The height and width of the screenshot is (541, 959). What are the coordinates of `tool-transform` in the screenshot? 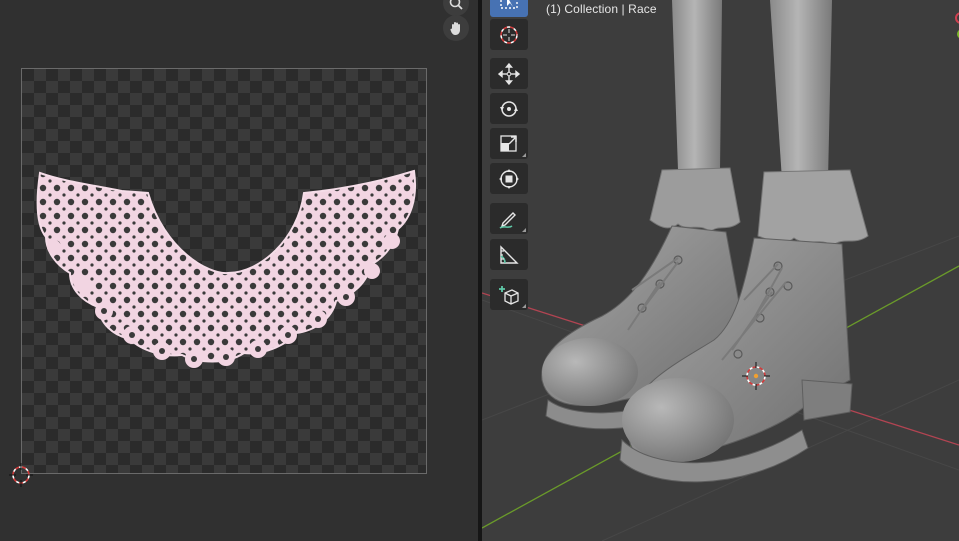 It's located at (509, 178).